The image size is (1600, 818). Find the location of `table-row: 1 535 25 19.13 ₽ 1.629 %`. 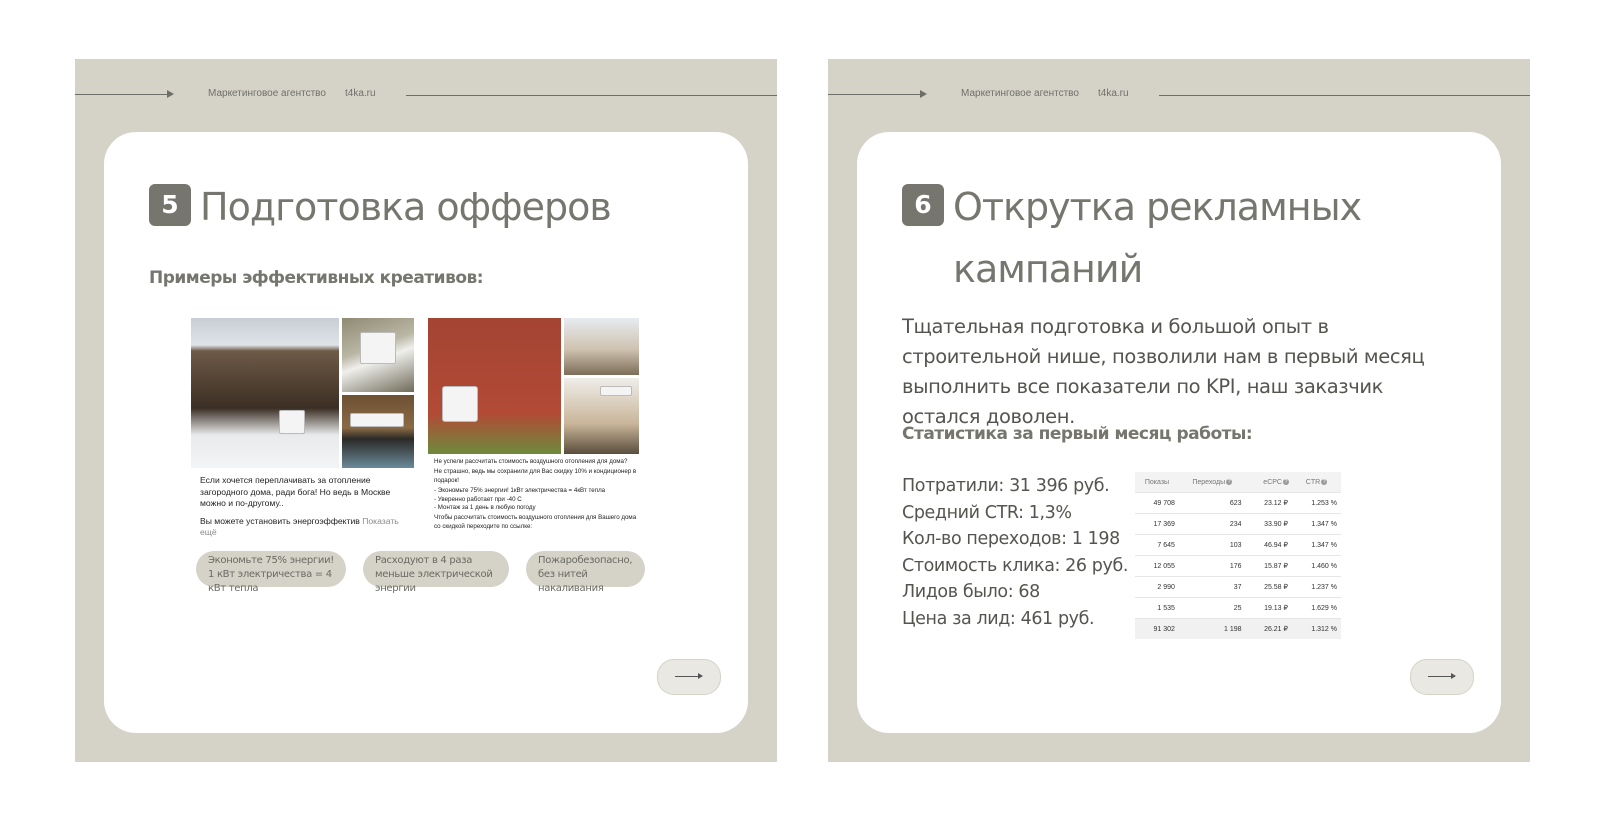

table-row: 1 535 25 19.13 ₽ 1.629 % is located at coordinates (1238, 608).